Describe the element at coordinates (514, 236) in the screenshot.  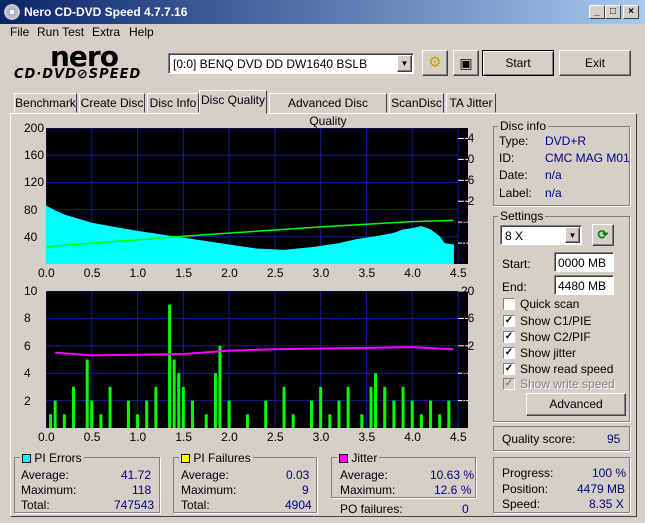
I see `speed-select-value: 8 X` at that location.